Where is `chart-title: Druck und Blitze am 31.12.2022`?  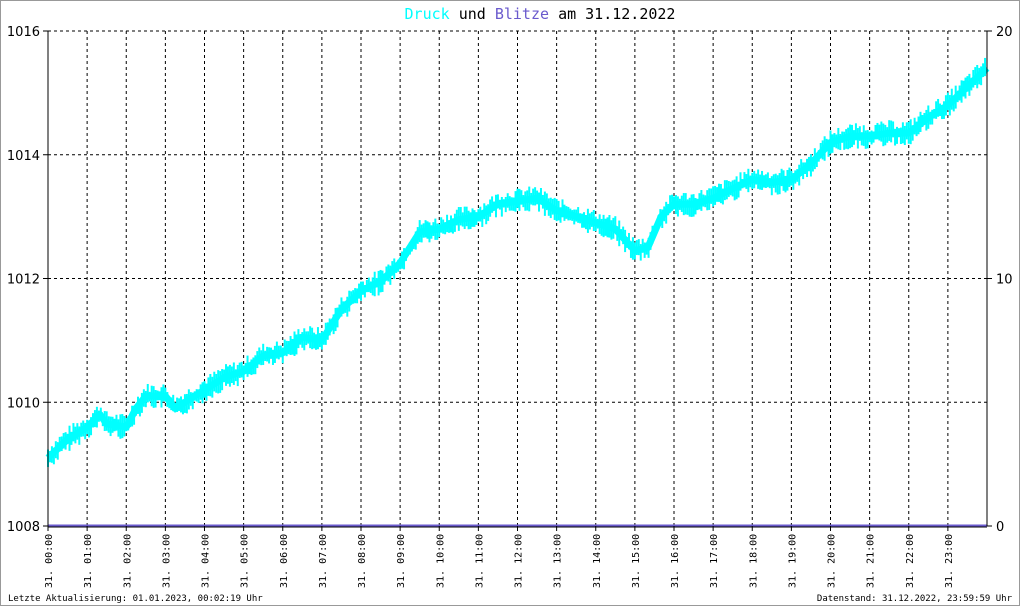 chart-title: Druck und Blitze am 31.12.2022 is located at coordinates (540, 14).